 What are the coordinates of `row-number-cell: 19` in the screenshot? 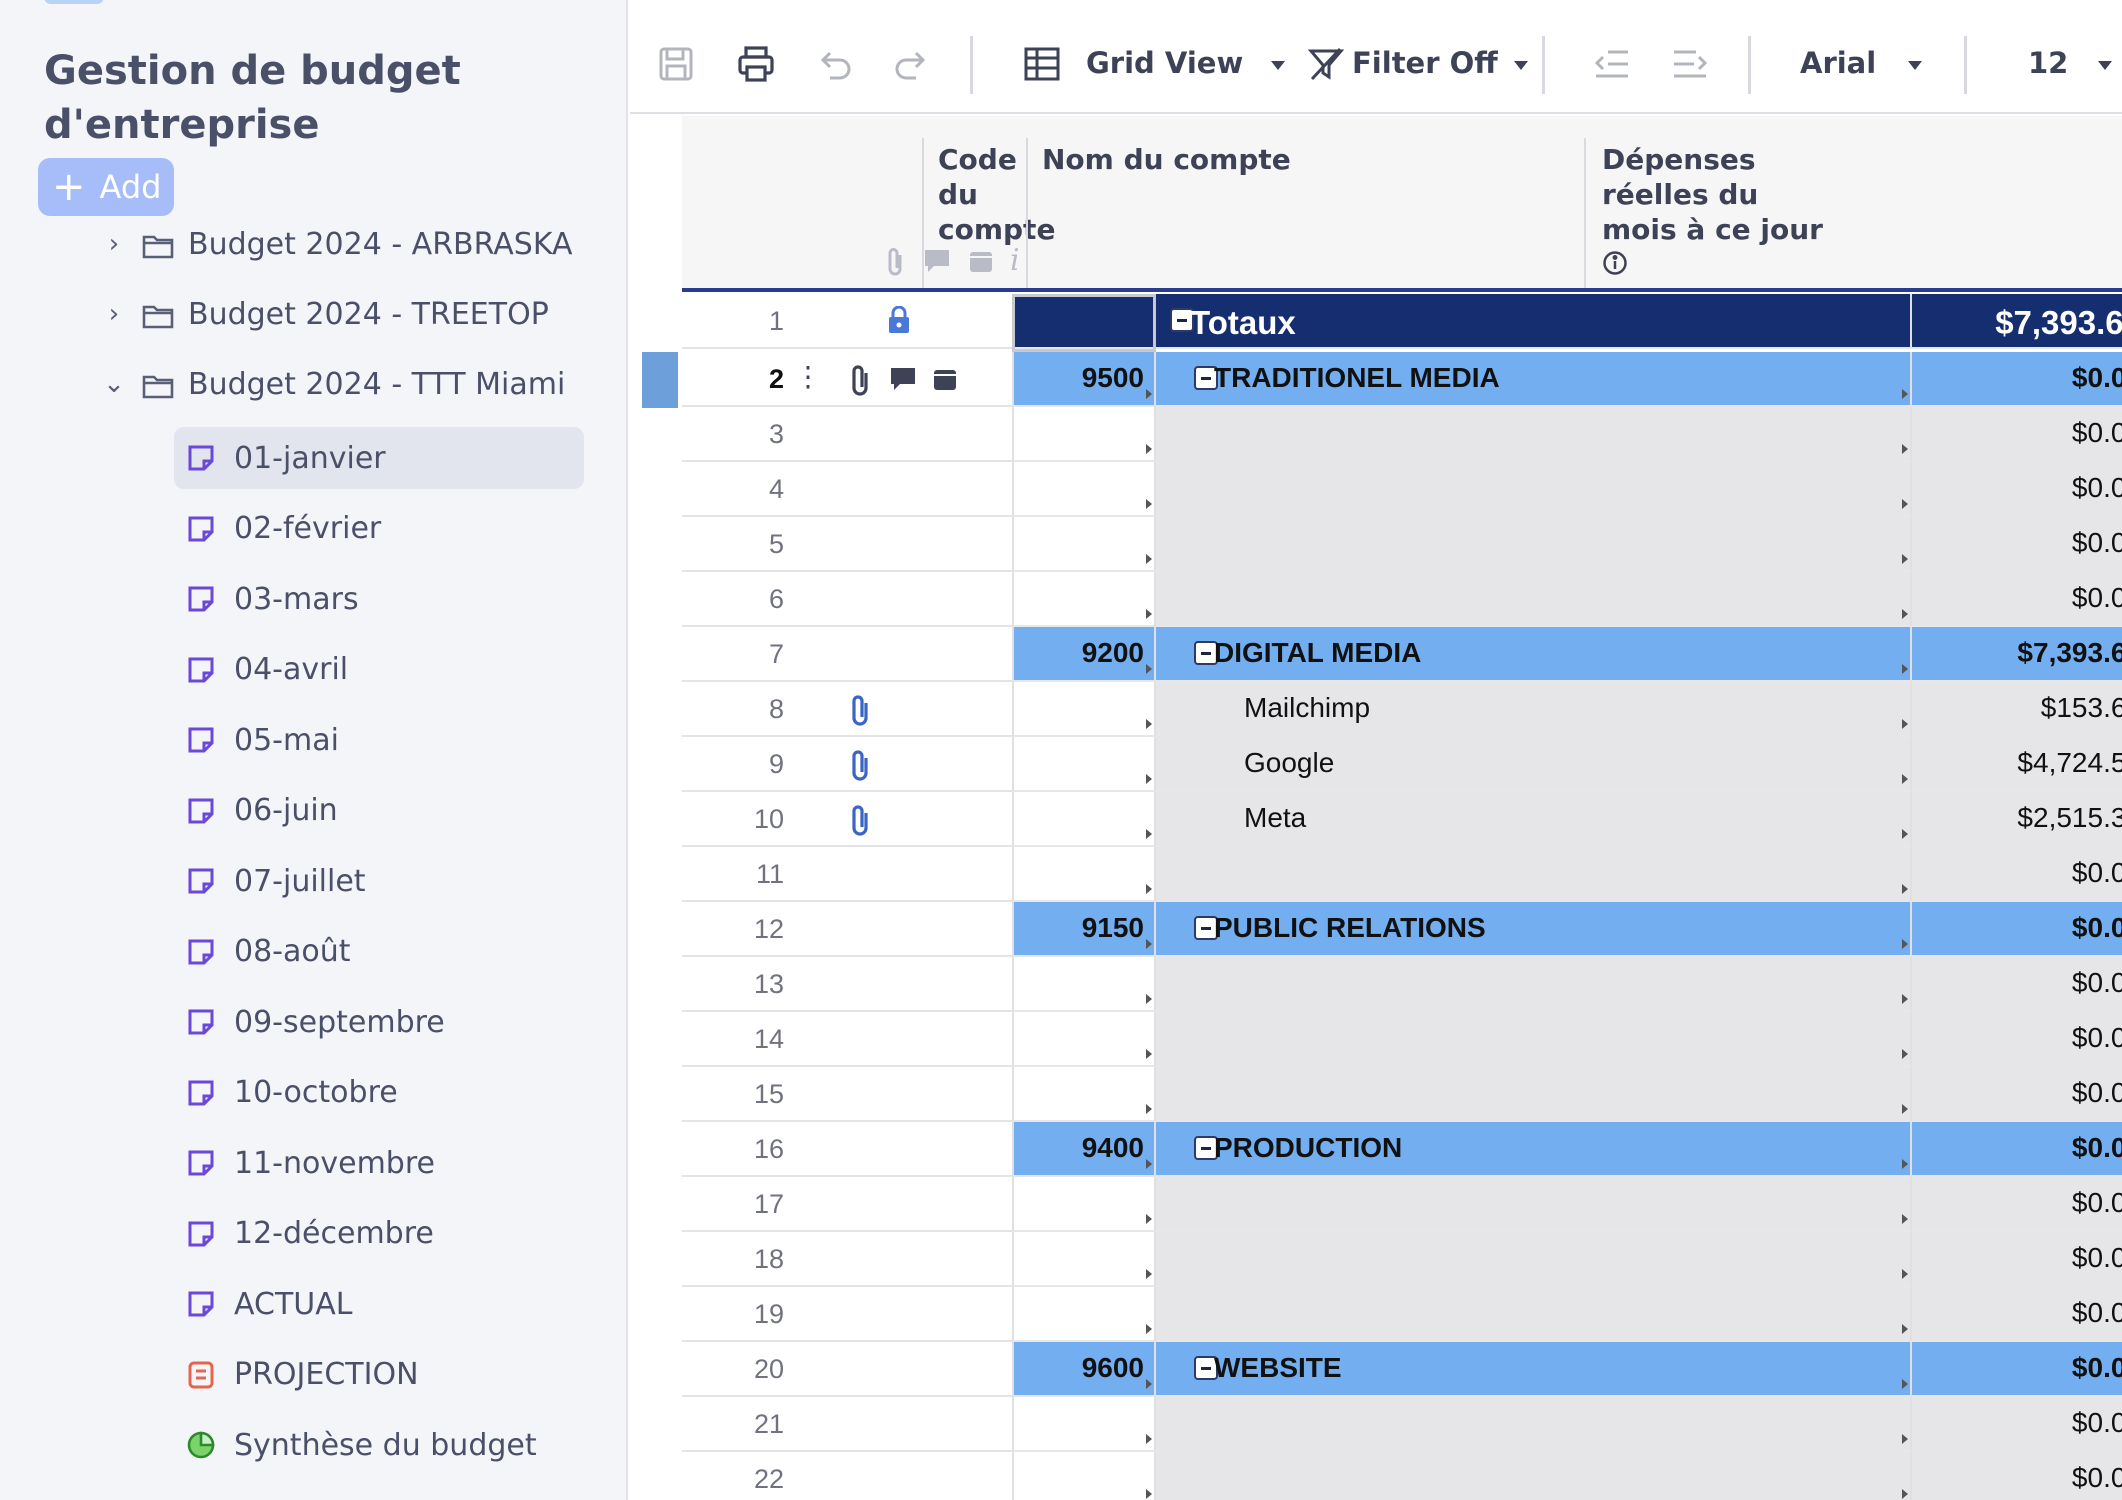 It's located at (847, 1314).